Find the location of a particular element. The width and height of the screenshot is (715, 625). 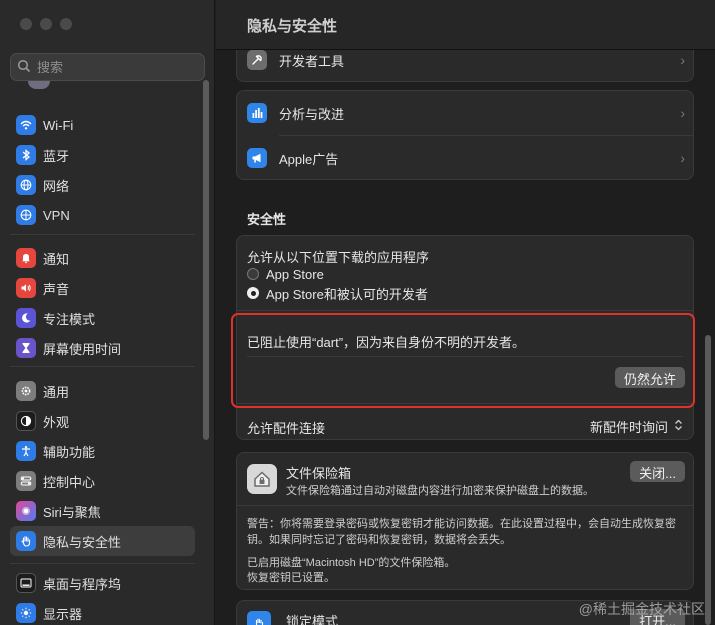

sidebar-item-desktop-dock: 桌面与程序坞 is located at coordinates (102, 583).